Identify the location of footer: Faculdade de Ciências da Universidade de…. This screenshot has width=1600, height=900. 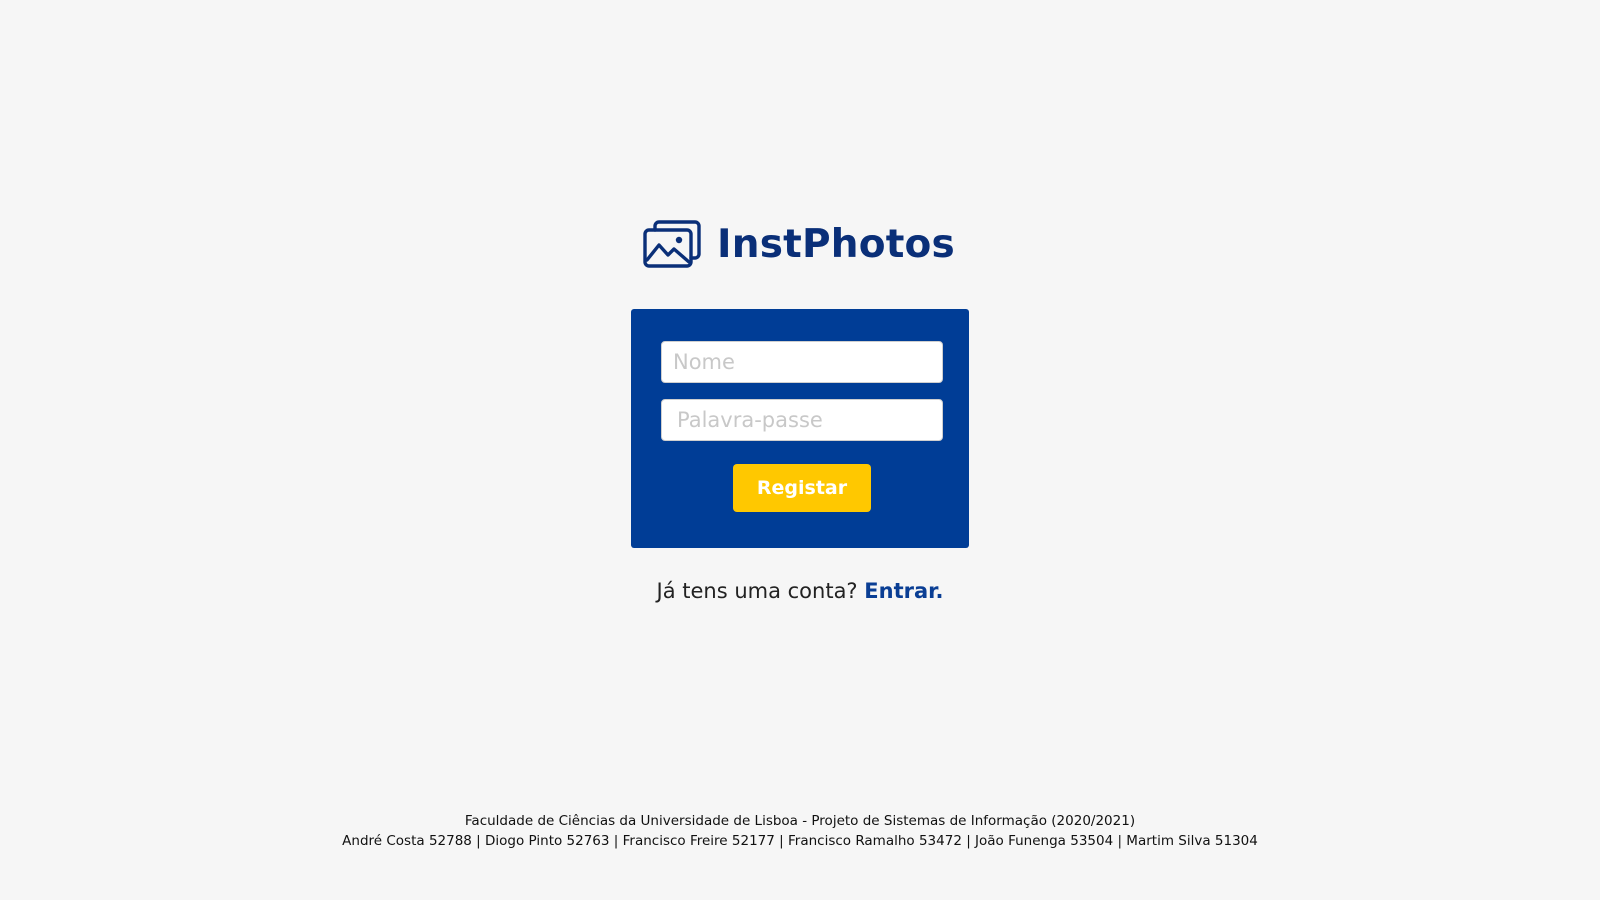
(800, 831).